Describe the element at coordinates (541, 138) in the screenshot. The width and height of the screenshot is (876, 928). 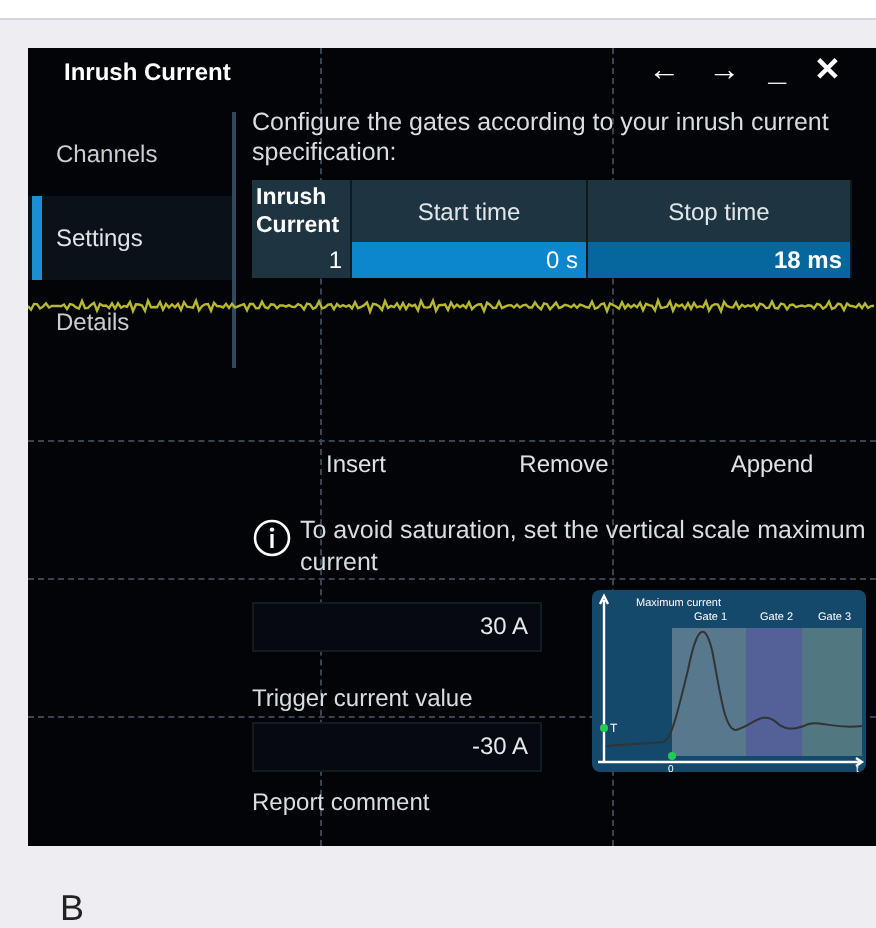
I see `instruction-text: Configure the gates according to your inrush current specification:` at that location.